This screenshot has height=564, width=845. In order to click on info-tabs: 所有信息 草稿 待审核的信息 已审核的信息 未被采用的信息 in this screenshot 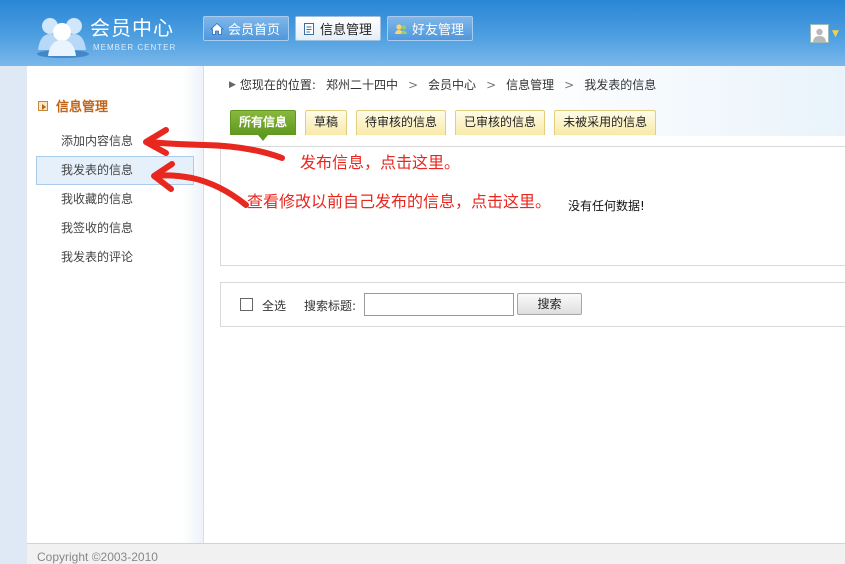, I will do `click(443, 125)`.